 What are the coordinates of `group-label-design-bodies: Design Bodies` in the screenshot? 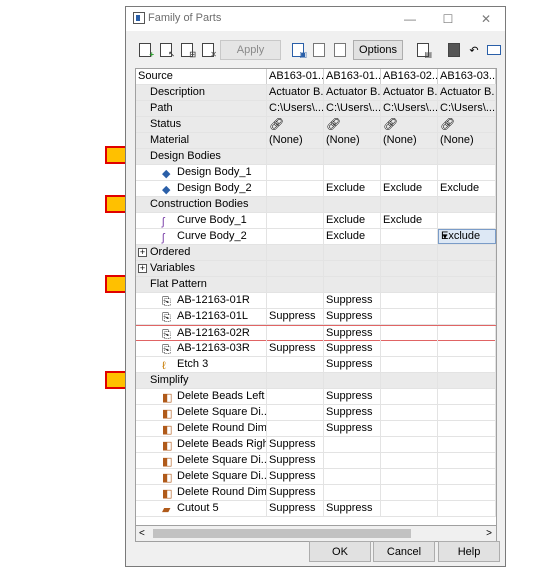 It's located at (201, 156).